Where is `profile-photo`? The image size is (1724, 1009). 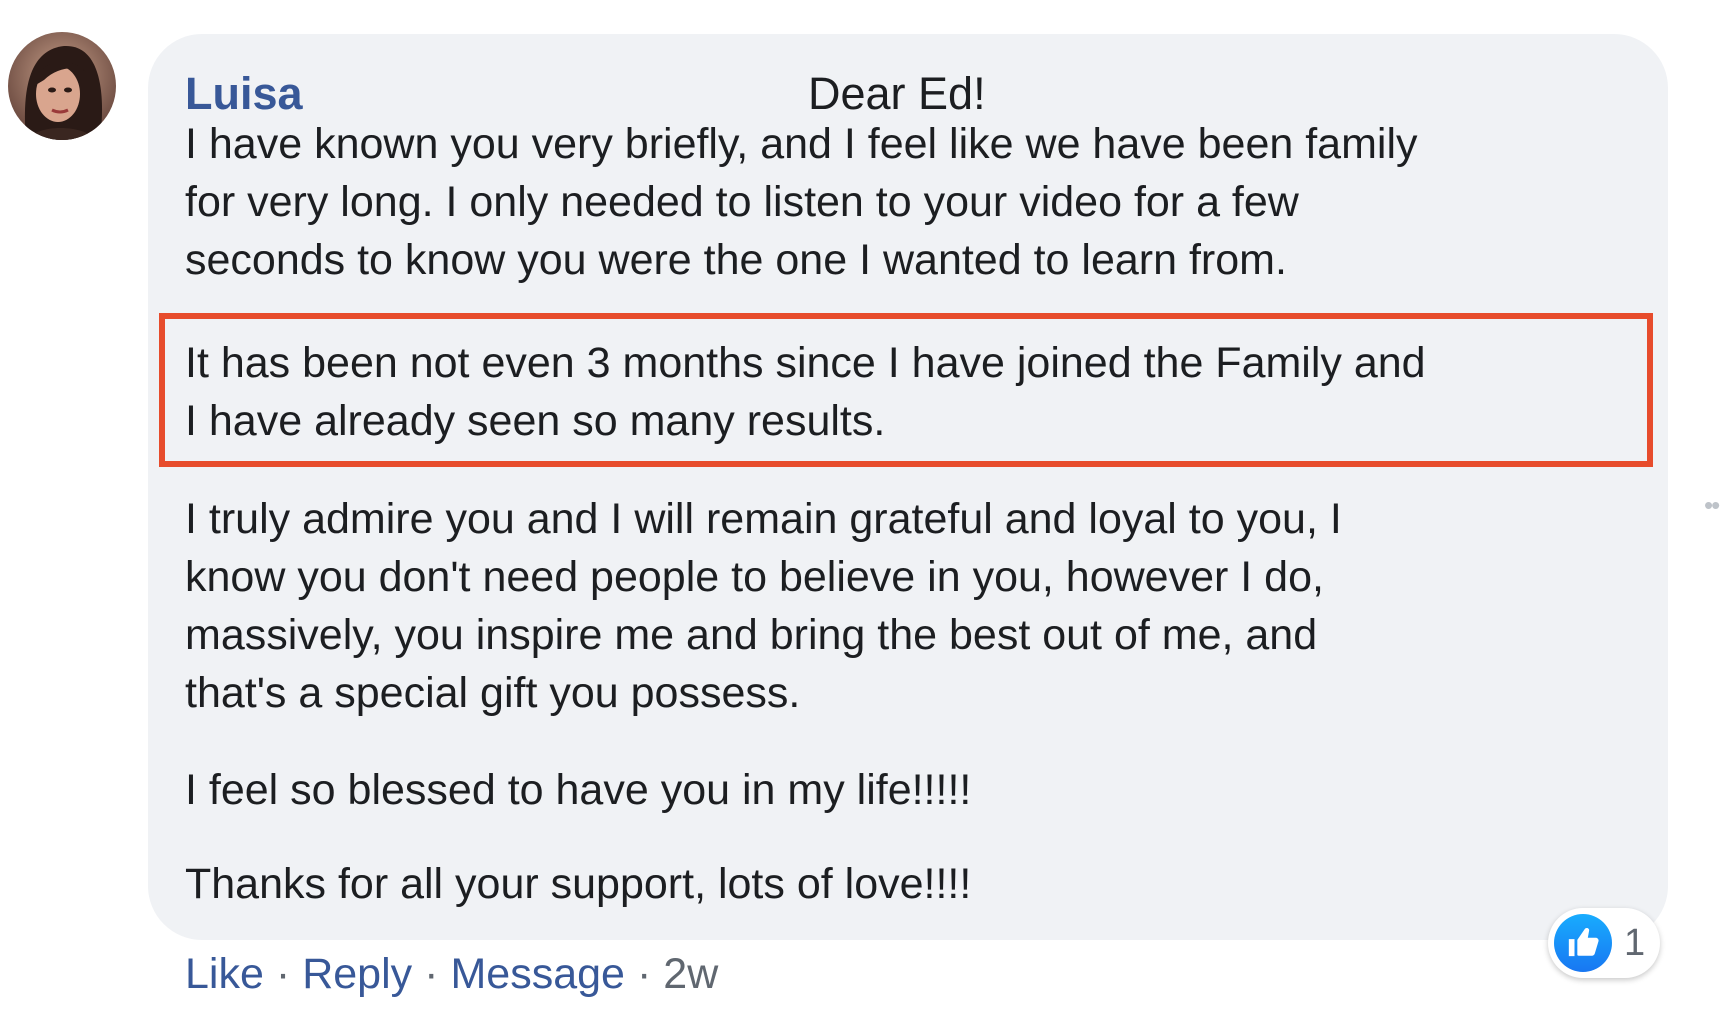 profile-photo is located at coordinates (62, 86).